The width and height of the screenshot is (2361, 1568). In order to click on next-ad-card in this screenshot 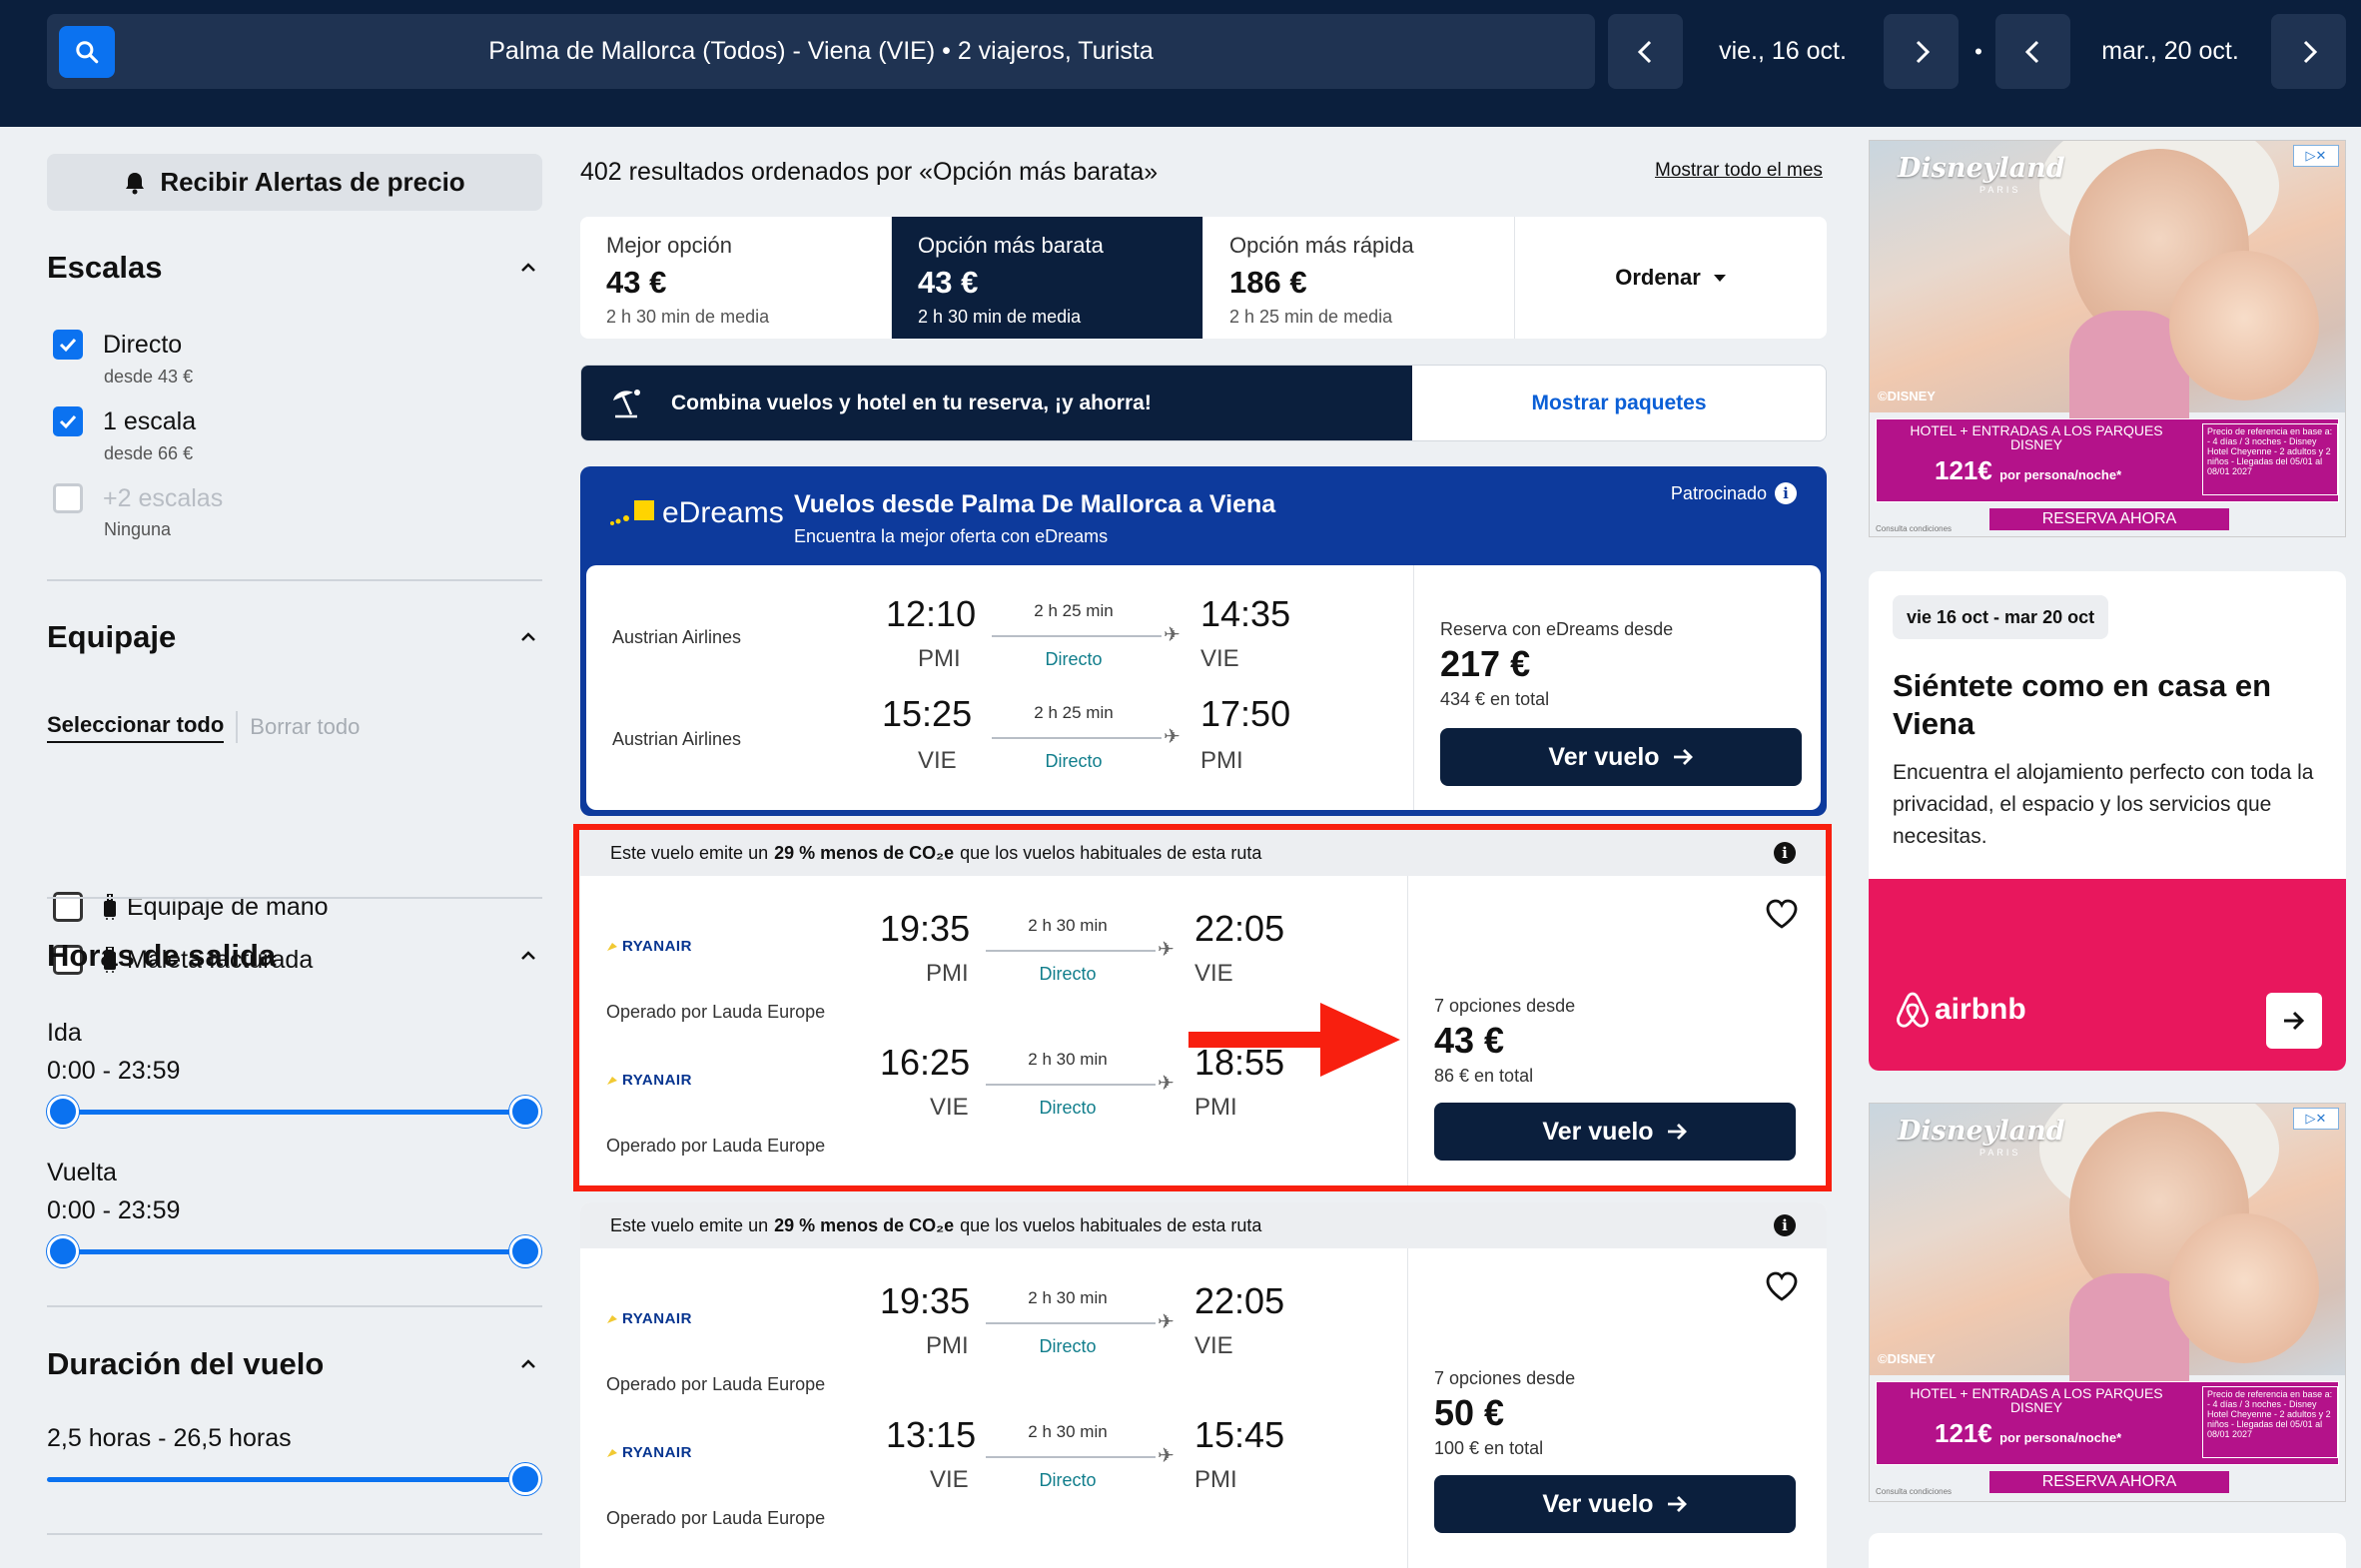, I will do `click(2108, 1550)`.